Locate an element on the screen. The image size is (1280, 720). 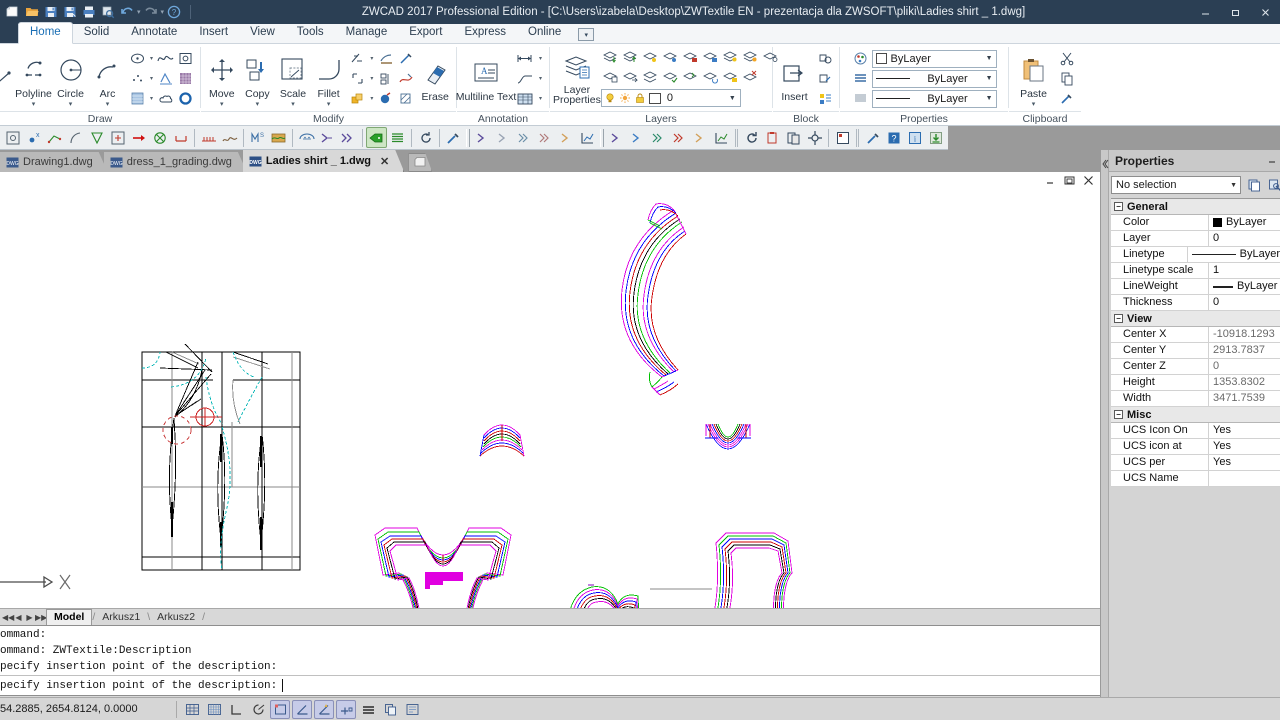
lineweight-combo: ByLayer ▼ is located at coordinates (934, 78).